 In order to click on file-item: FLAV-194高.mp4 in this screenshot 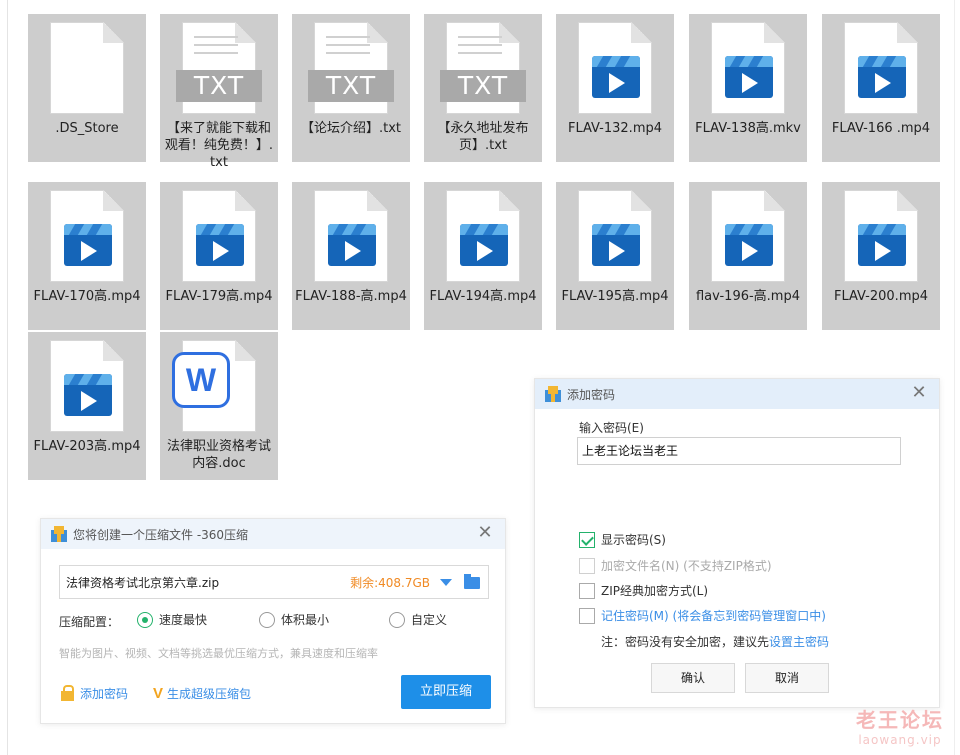, I will do `click(483, 256)`.